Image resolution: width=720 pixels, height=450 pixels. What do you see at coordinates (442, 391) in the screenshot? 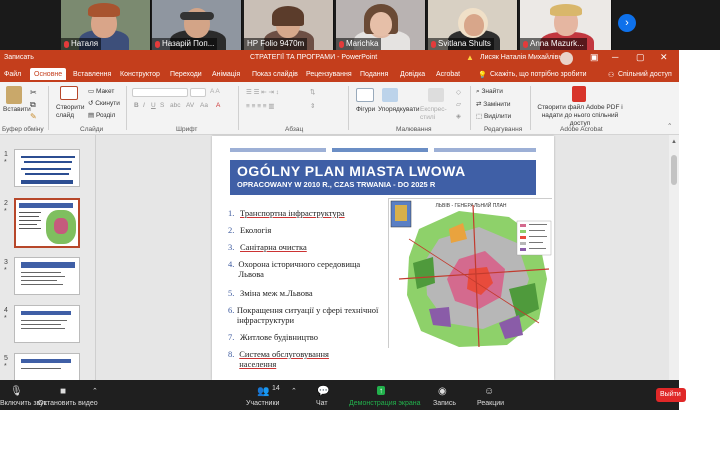
I see `record-icon: ◉` at bounding box center [442, 391].